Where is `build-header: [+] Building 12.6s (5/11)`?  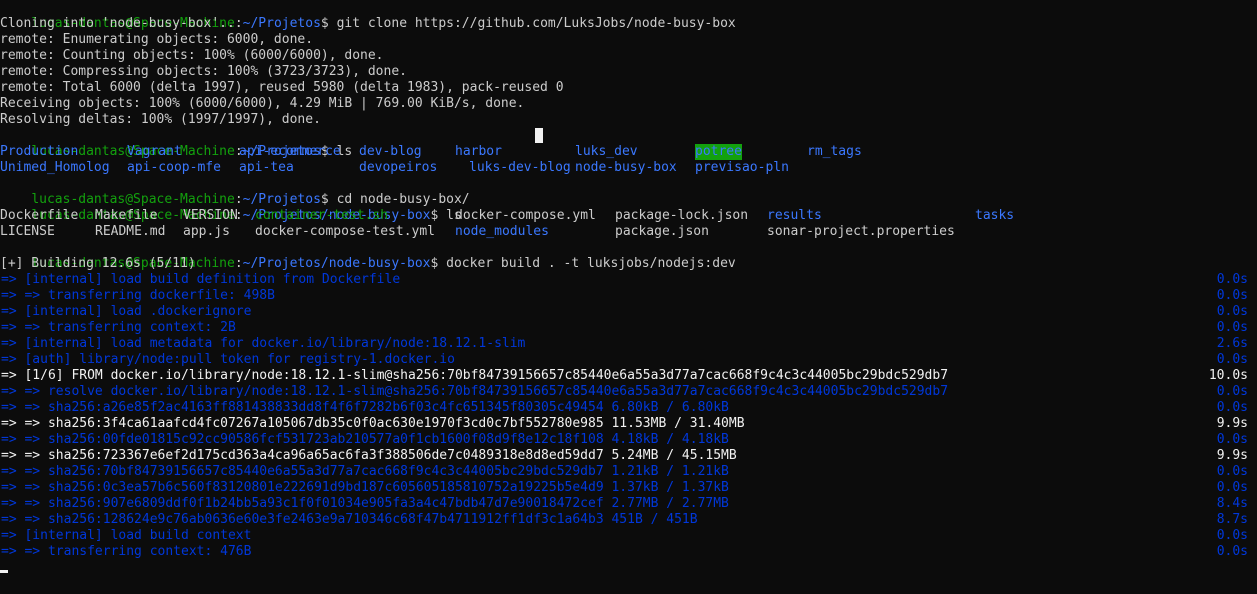
build-header: [+] Building 12.6s (5/11) is located at coordinates (98, 263).